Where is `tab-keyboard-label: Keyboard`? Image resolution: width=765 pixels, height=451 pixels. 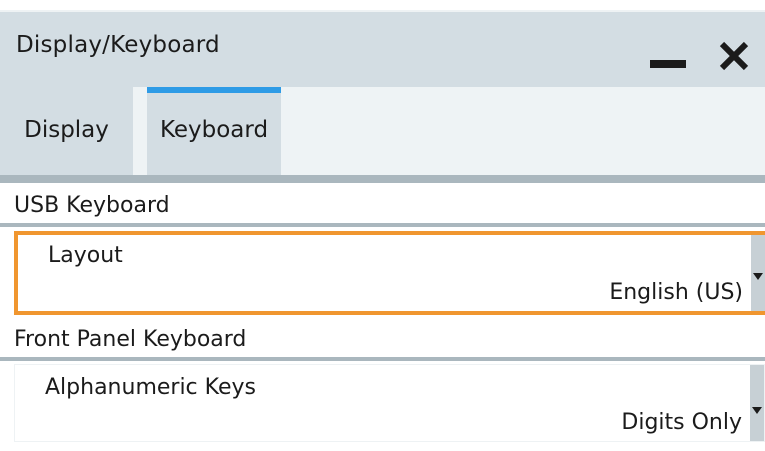 tab-keyboard-label: Keyboard is located at coordinates (214, 130).